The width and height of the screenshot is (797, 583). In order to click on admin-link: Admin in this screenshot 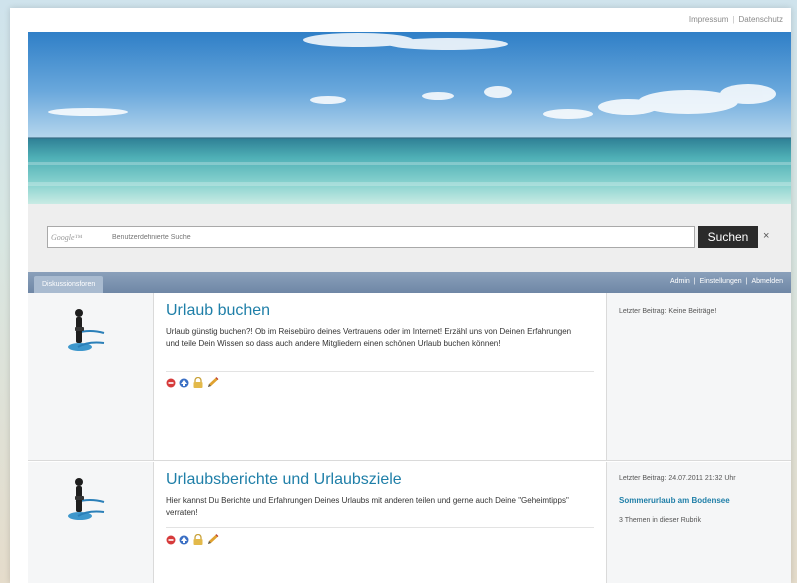, I will do `click(680, 281)`.